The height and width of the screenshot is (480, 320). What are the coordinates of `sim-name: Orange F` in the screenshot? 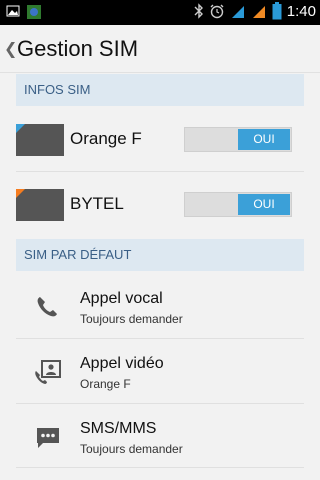 It's located at (106, 138).